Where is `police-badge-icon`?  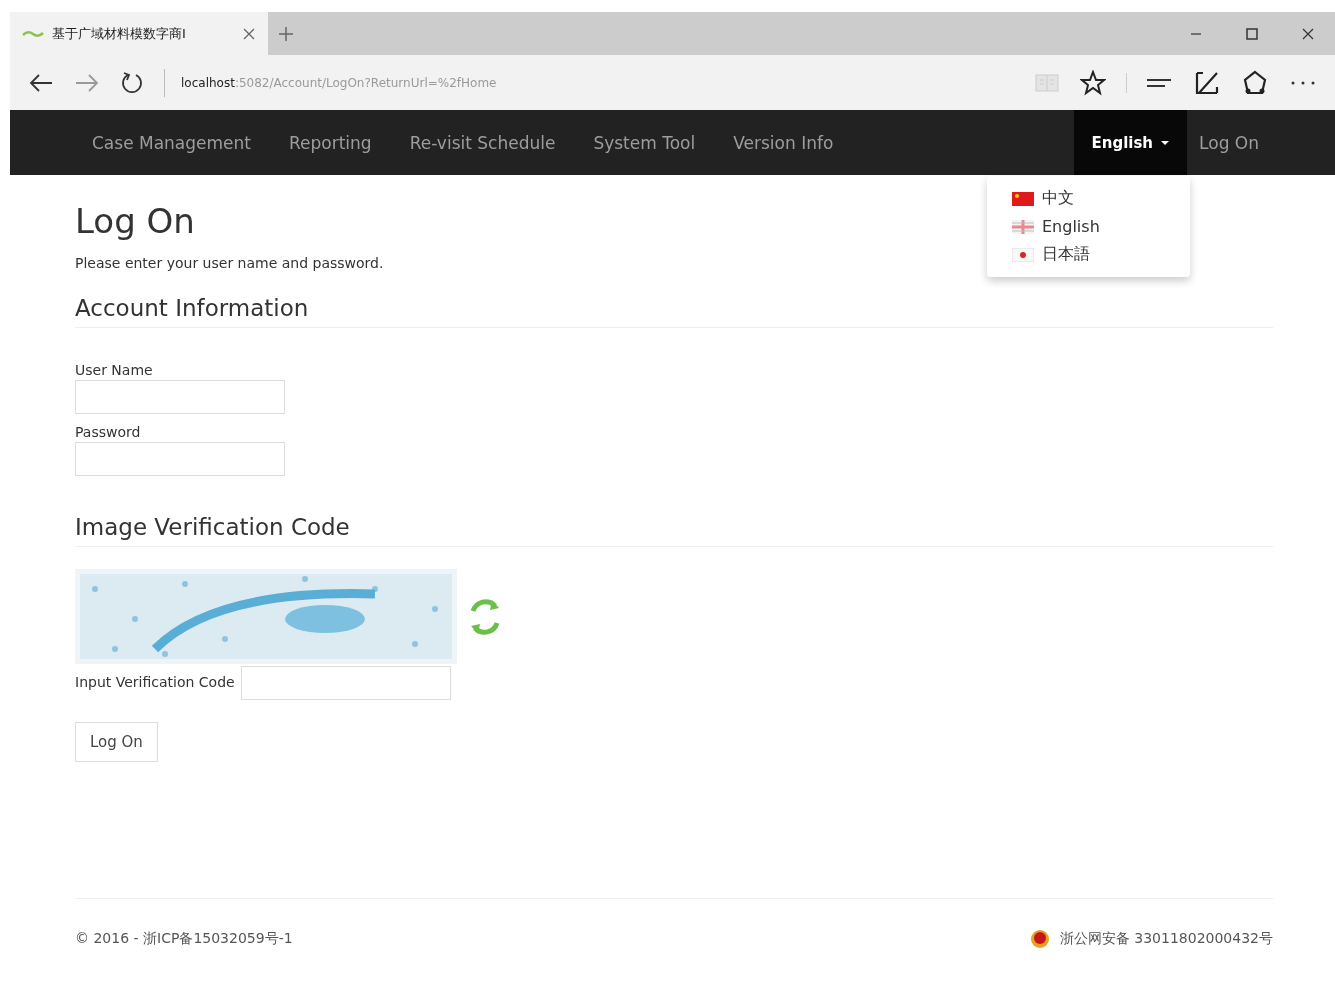 police-badge-icon is located at coordinates (1039, 939).